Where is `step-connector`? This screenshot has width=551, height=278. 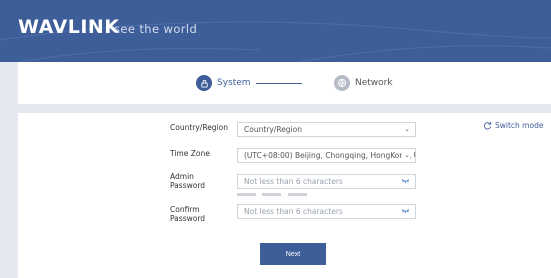 step-connector is located at coordinates (278, 83).